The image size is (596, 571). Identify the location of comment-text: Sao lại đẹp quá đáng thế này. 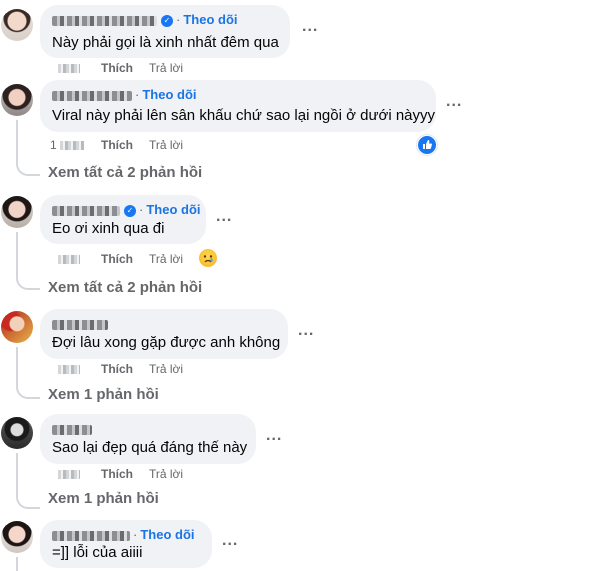
(150, 447).